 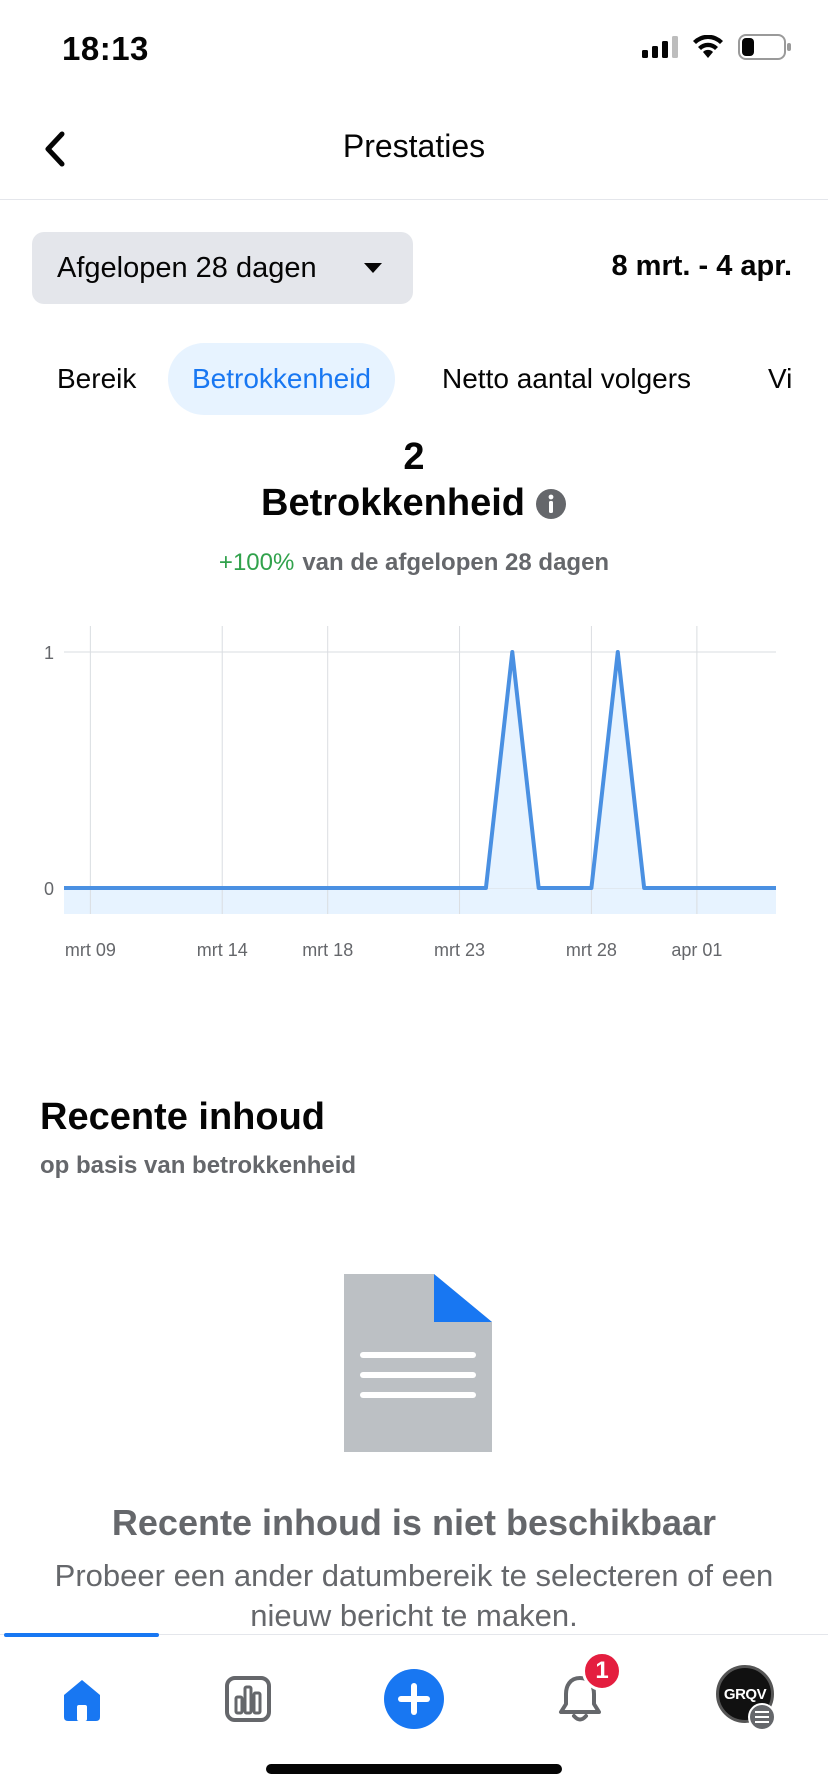 I want to click on status-icons, so click(x=717, y=47).